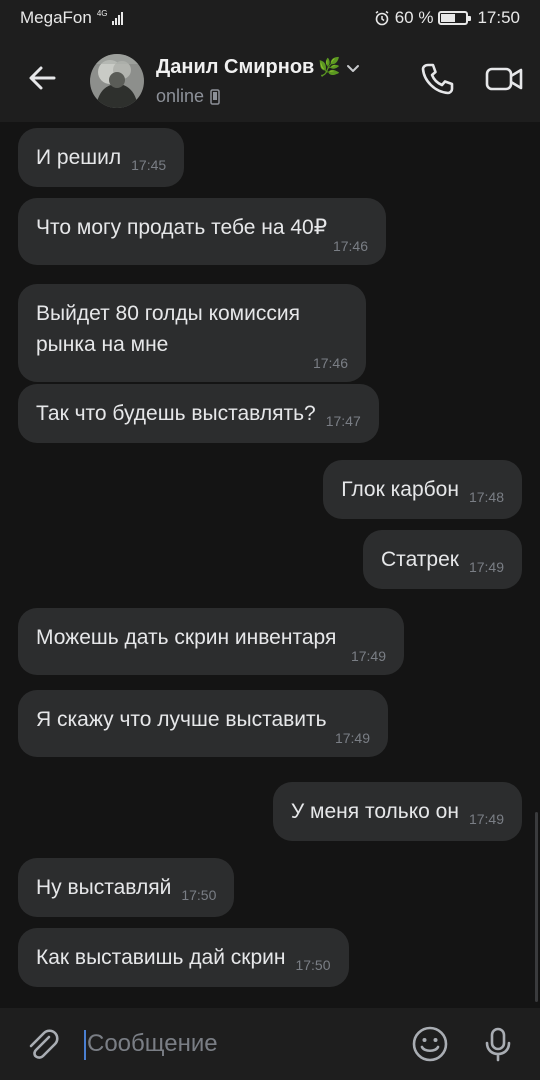 This screenshot has width=540, height=1080. What do you see at coordinates (329, 67) in the screenshot?
I see `leaf-emoji: 🌿` at bounding box center [329, 67].